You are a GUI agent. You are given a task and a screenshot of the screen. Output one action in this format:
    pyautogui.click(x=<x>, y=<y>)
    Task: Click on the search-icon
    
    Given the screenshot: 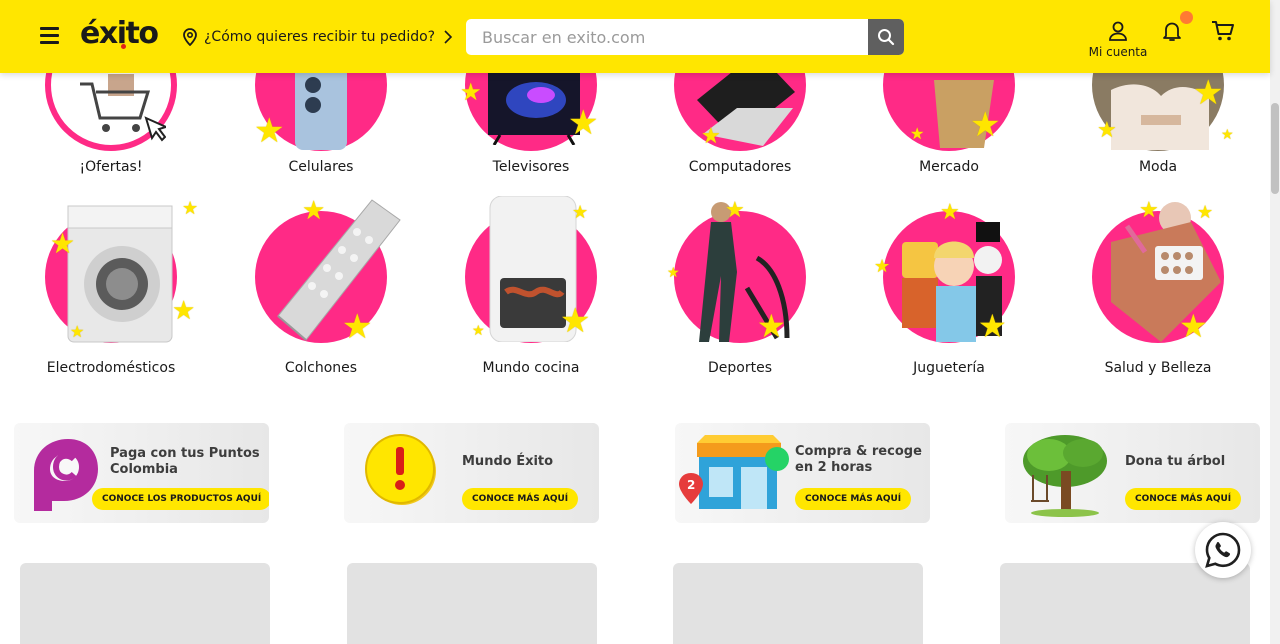 What is the action you would take?
    pyautogui.click(x=886, y=37)
    